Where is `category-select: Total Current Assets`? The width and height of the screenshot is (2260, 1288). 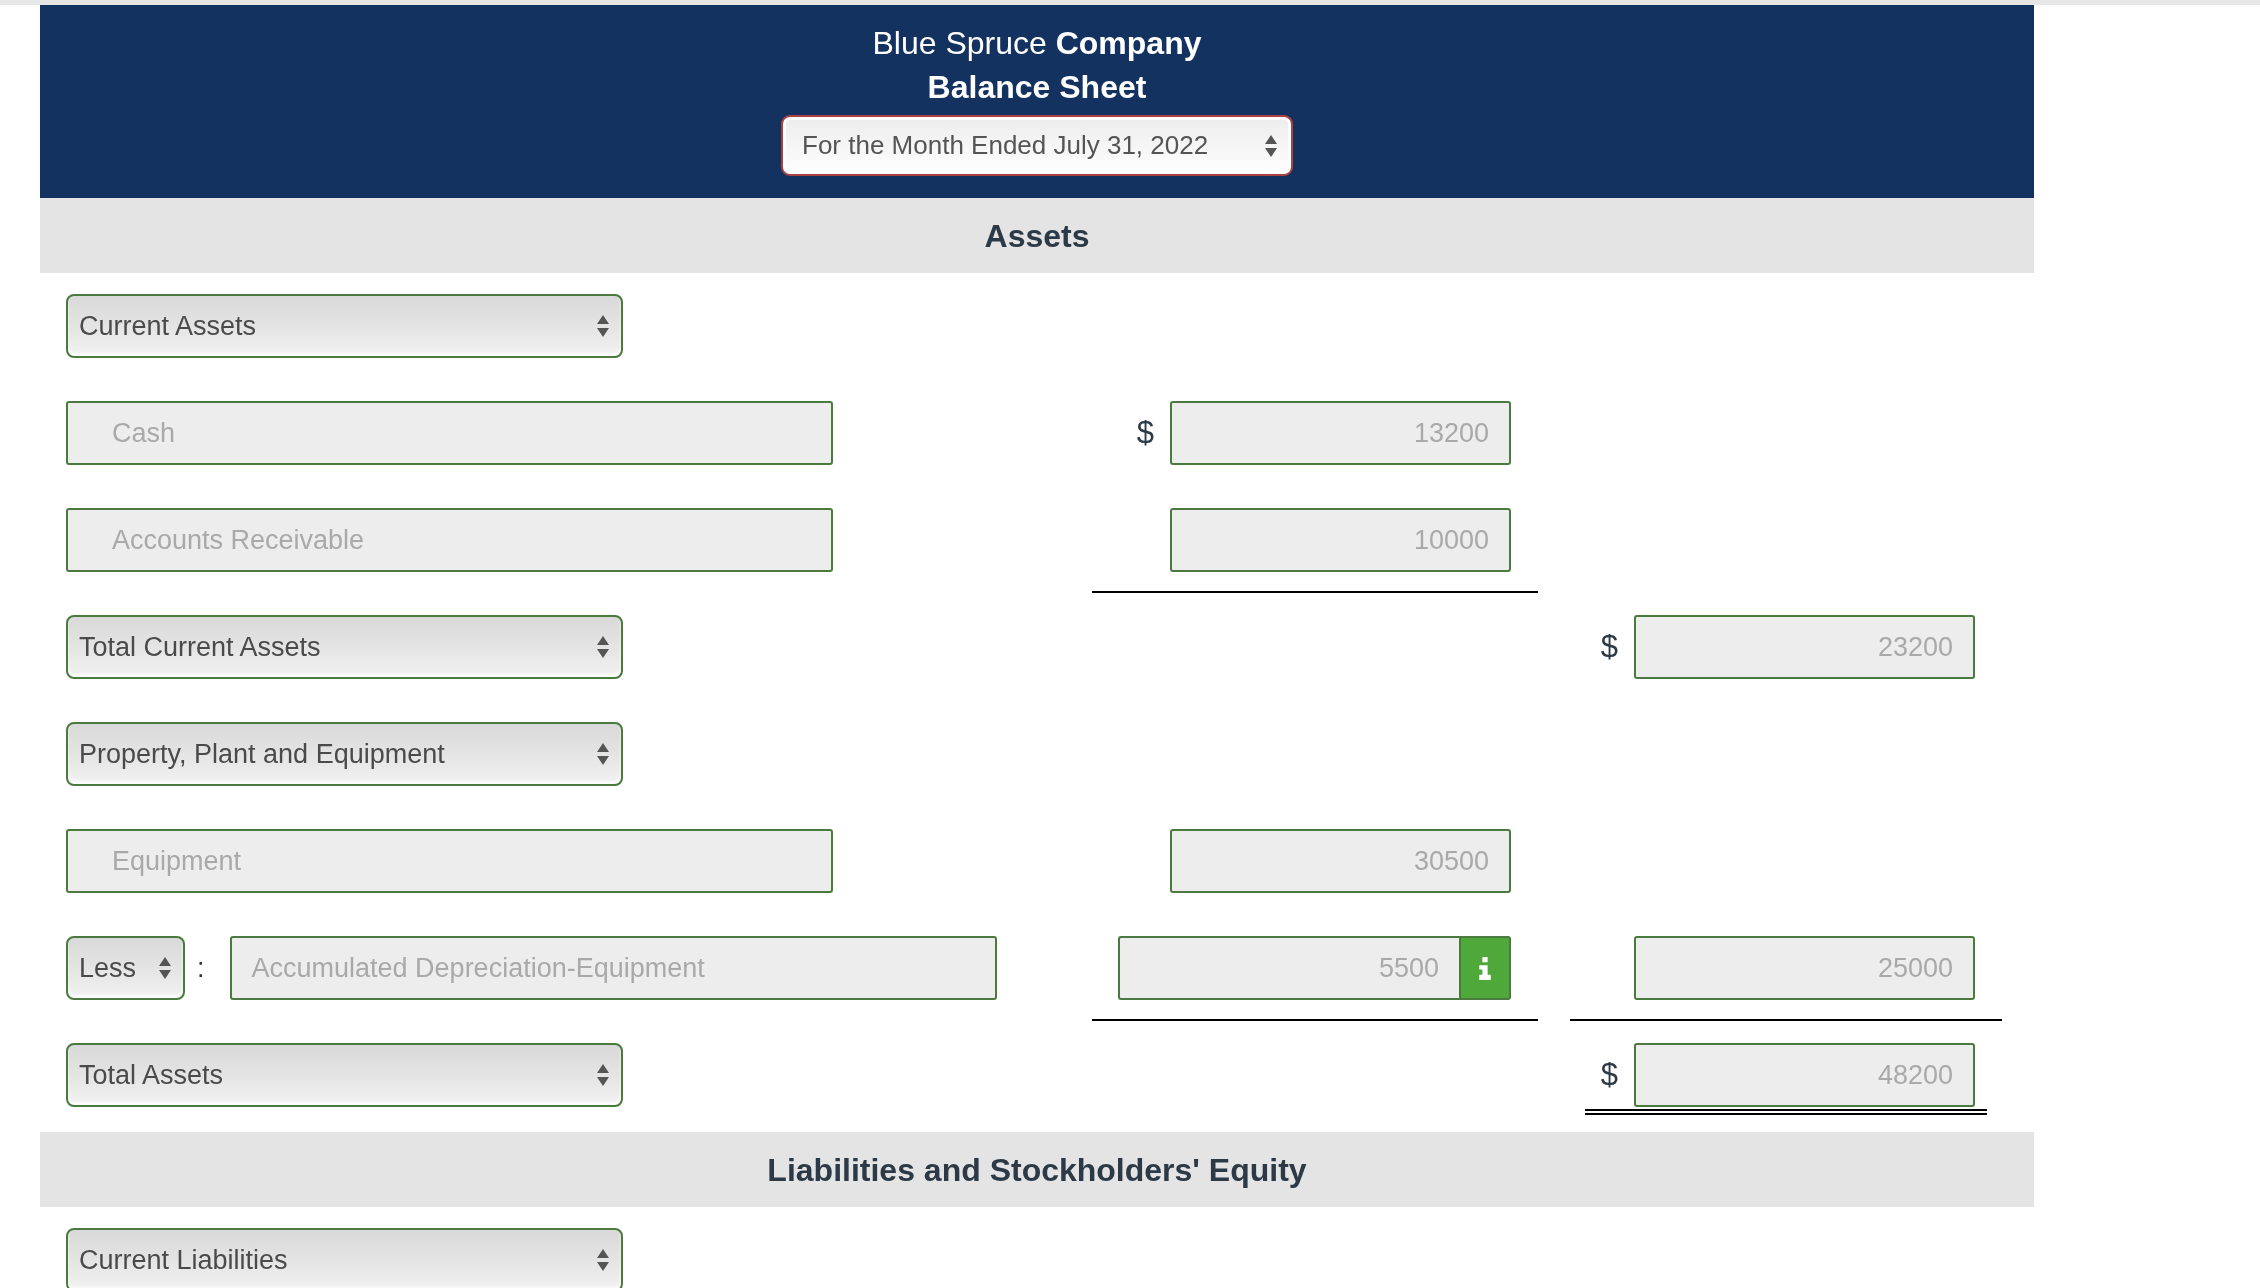
category-select: Total Current Assets is located at coordinates (344, 647).